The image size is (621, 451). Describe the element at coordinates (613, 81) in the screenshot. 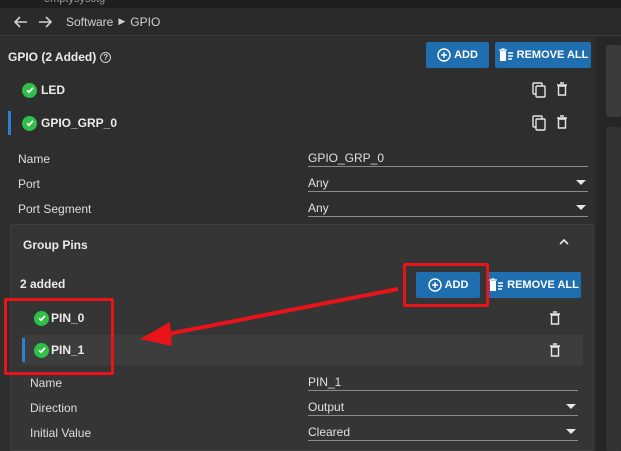

I see `rail-panel-top` at that location.